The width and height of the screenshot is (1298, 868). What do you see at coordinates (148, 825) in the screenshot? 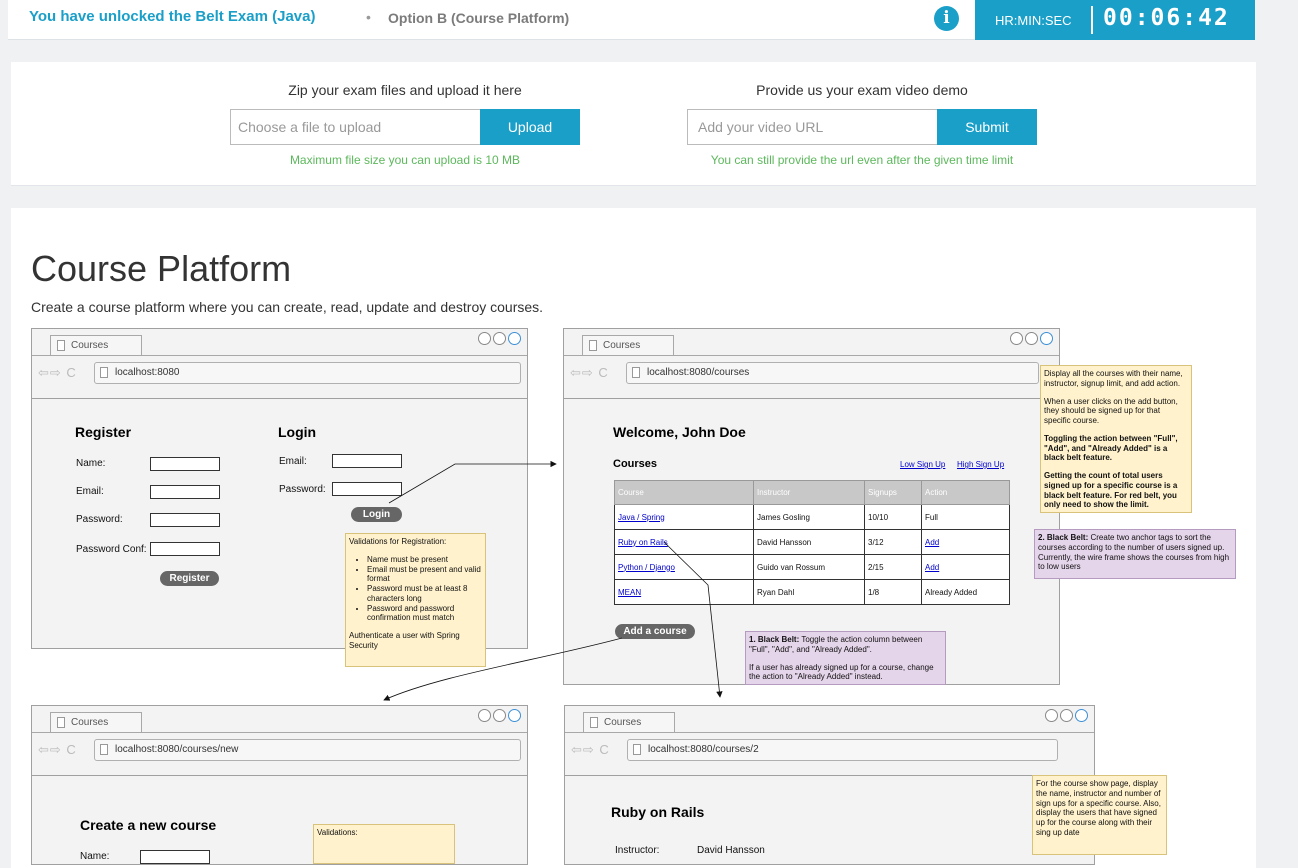
I see `new-course-title: Create a new course` at bounding box center [148, 825].